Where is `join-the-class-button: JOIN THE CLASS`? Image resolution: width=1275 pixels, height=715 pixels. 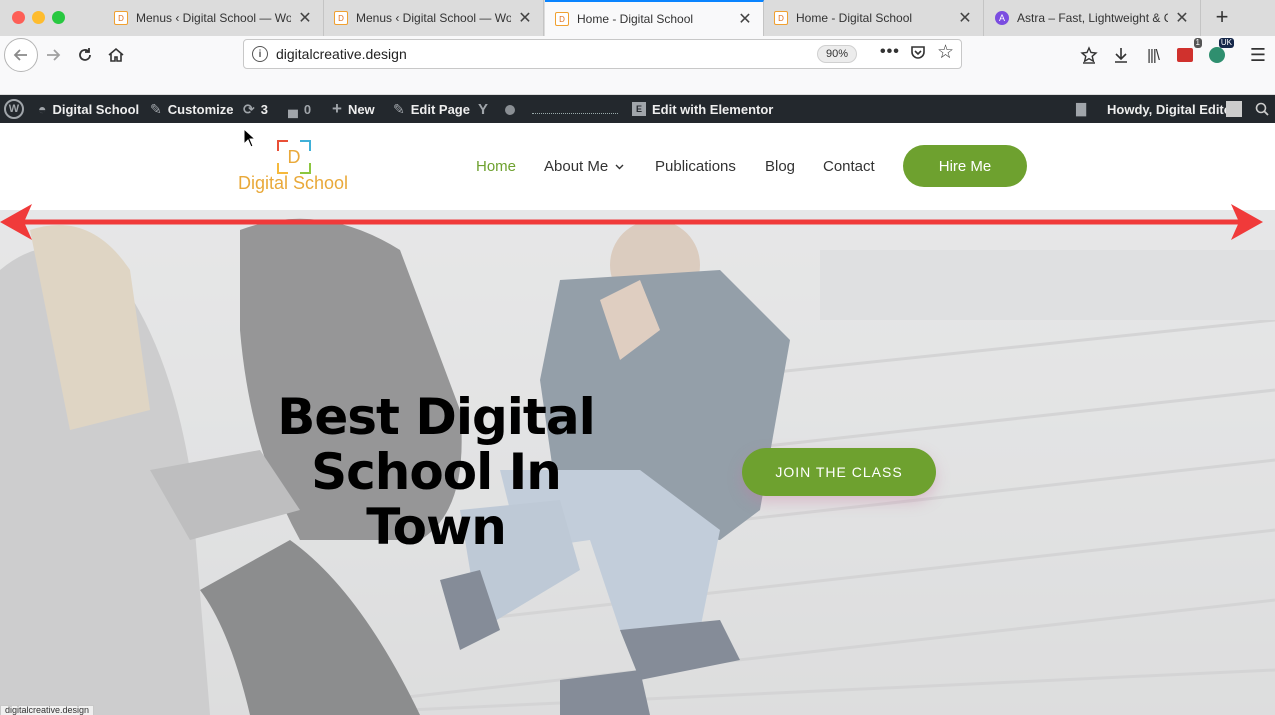 join-the-class-button: JOIN THE CLASS is located at coordinates (839, 472).